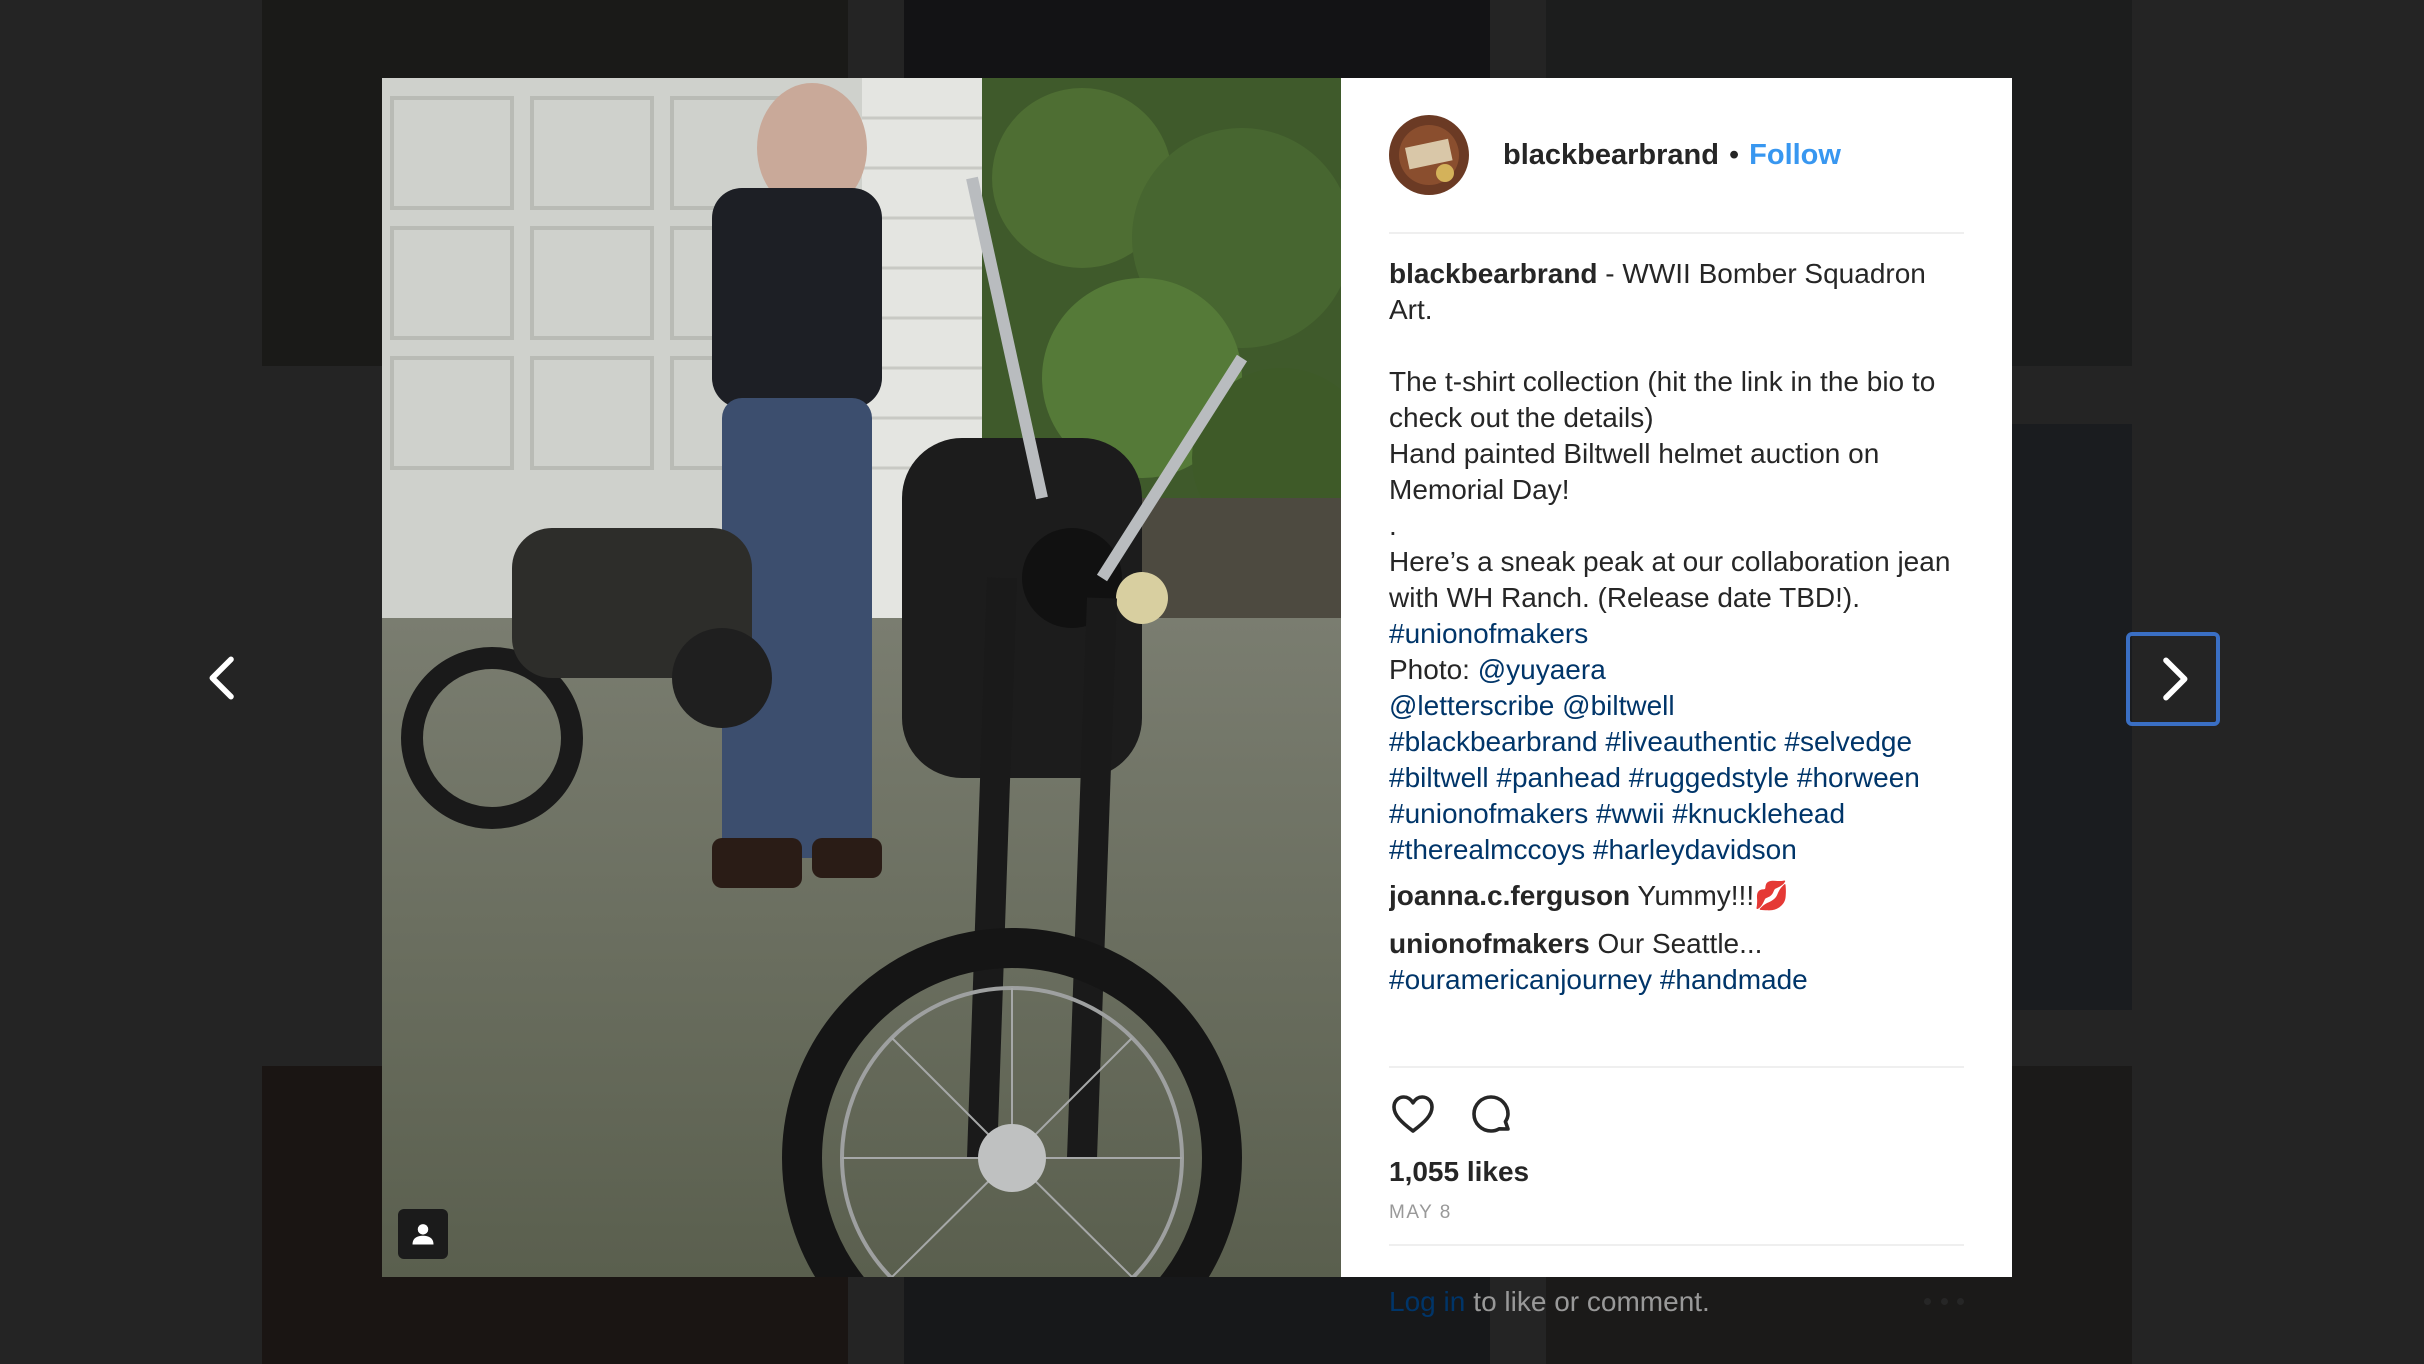 The image size is (2424, 1364). Describe the element at coordinates (1734, 979) in the screenshot. I see `hashtag-link: #handmade` at that location.